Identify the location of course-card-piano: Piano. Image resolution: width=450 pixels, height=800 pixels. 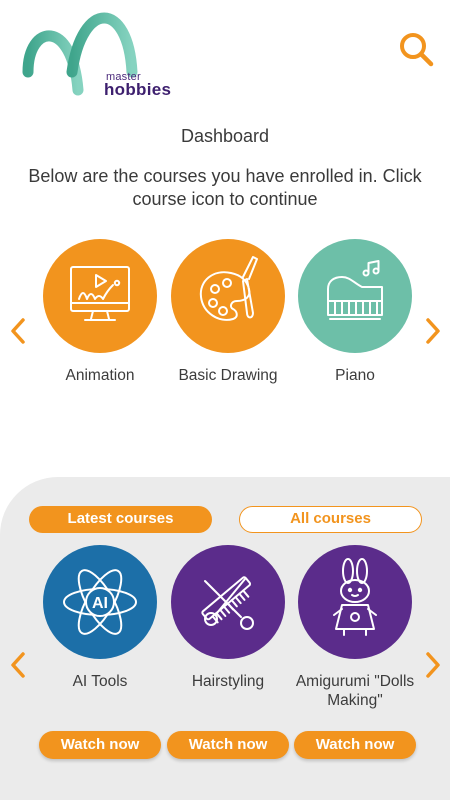
(355, 312).